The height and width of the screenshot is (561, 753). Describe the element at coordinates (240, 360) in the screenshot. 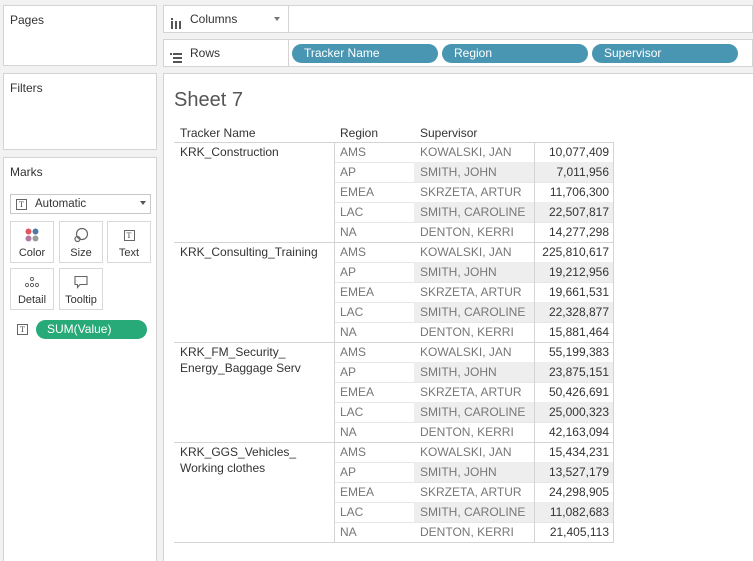

I see `tracker-name-cell: KRK_FM_Security_ Energy_Baggage Serv` at that location.